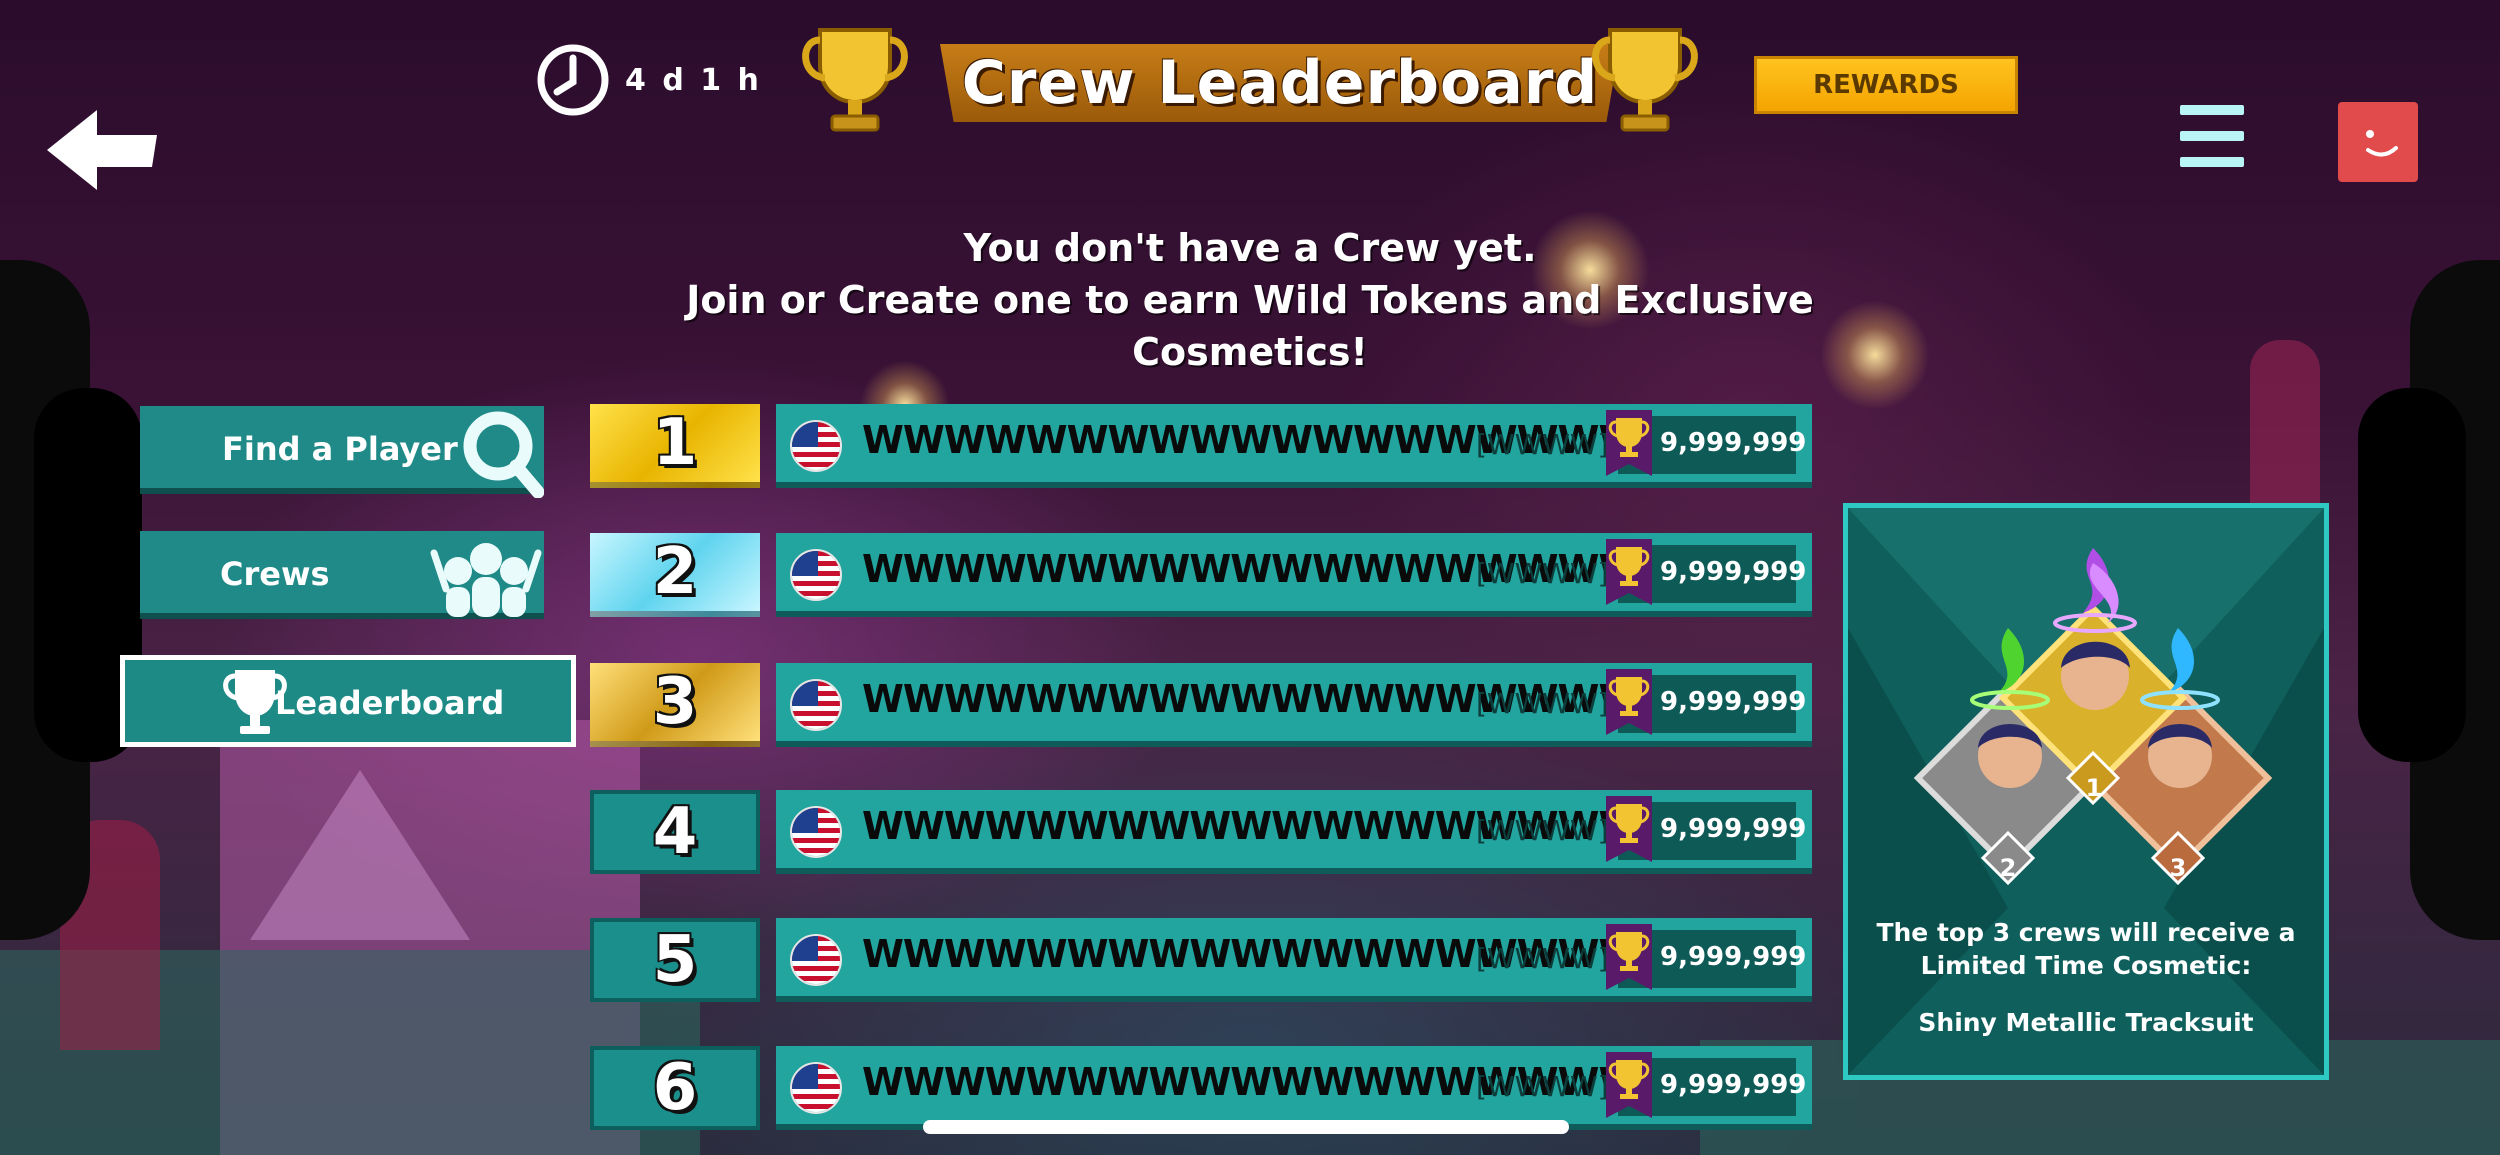  Describe the element at coordinates (503, 454) in the screenshot. I see `magnifier-icon` at that location.